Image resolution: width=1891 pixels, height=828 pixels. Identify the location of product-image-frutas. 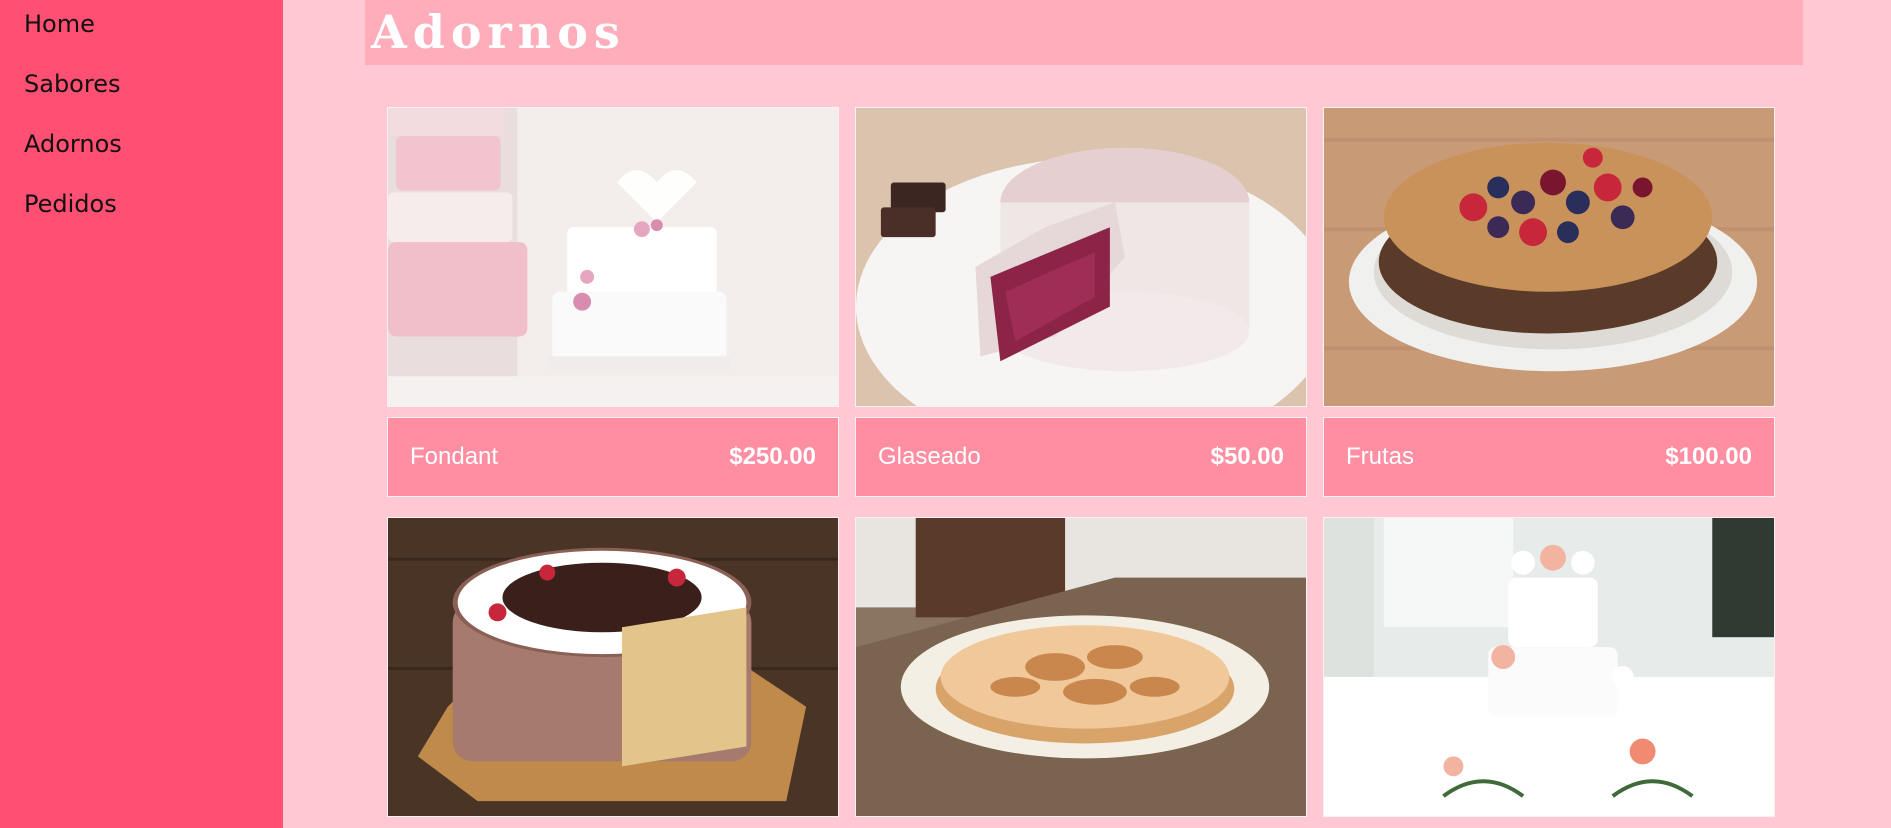
(1549, 257).